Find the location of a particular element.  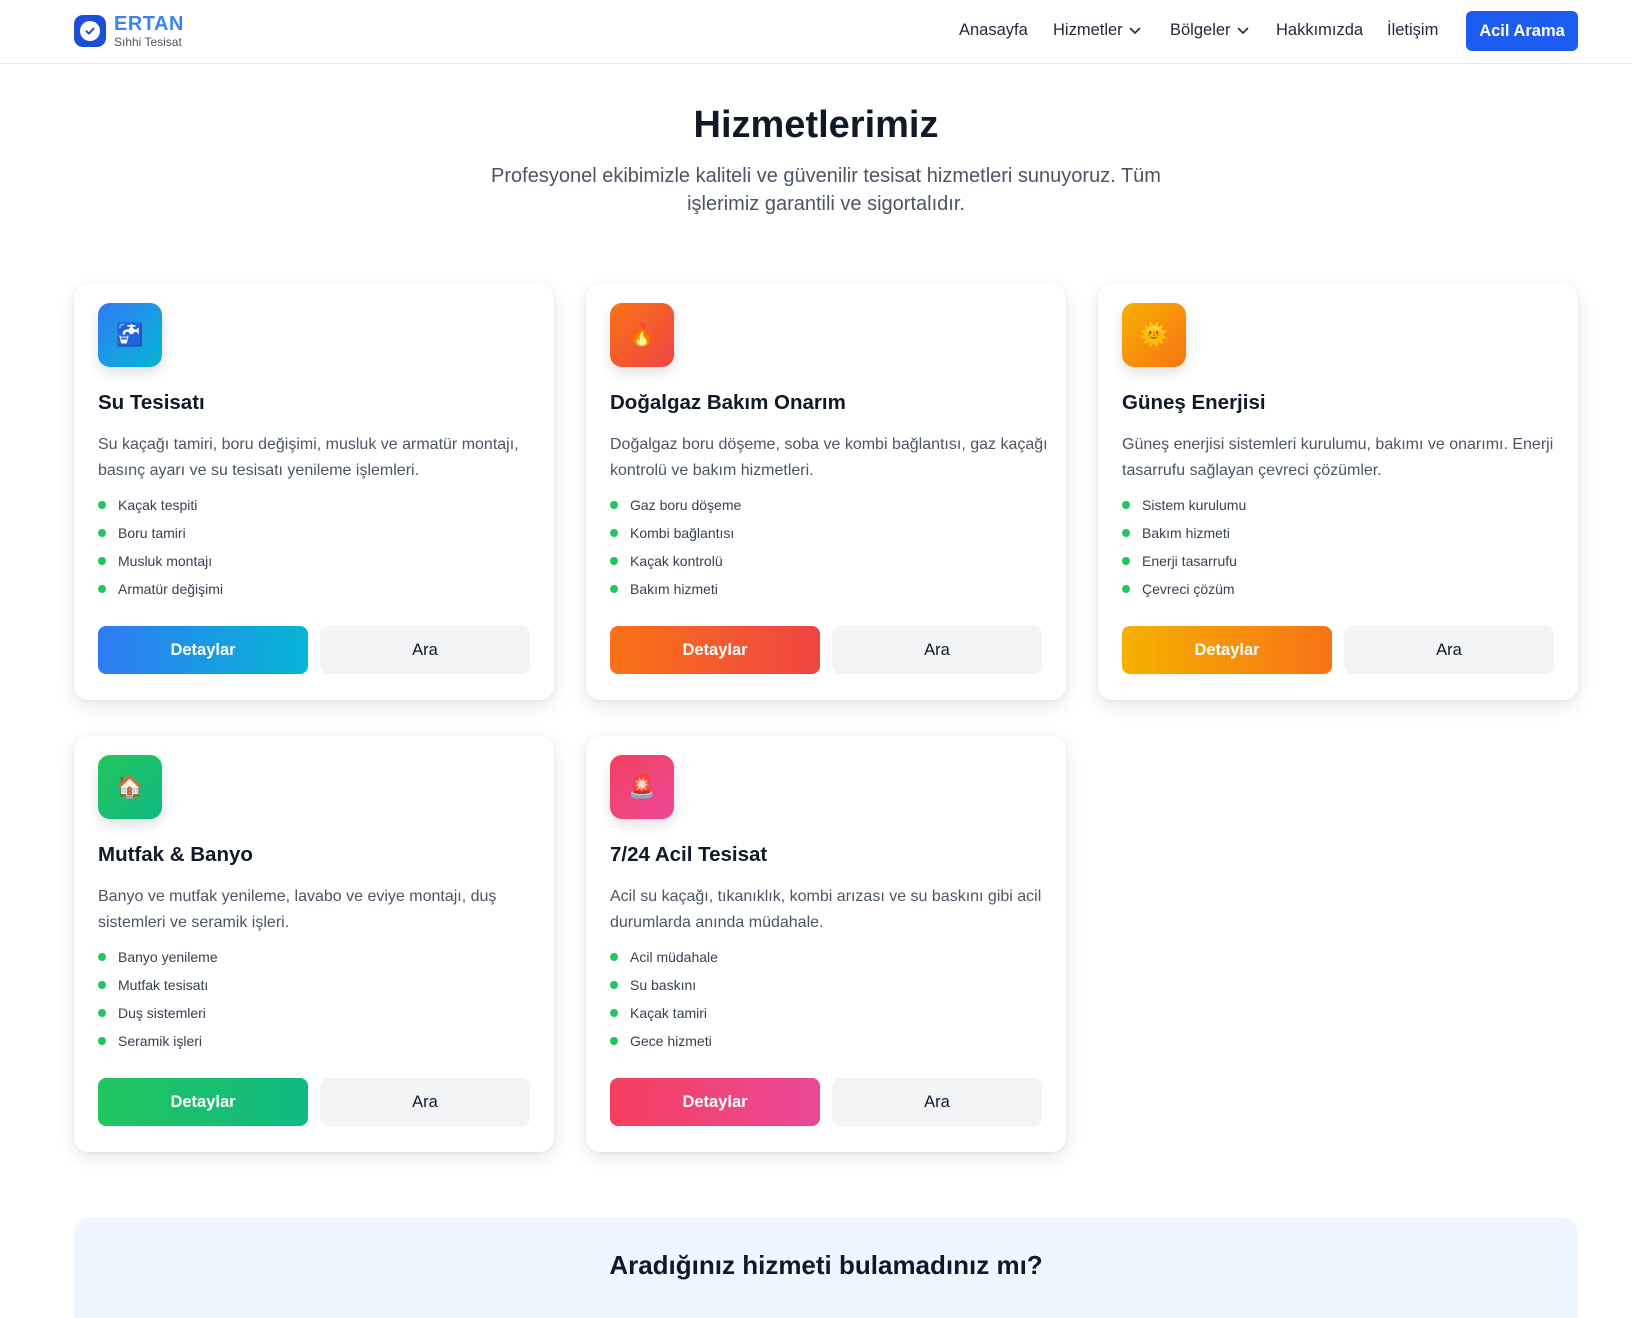

feature-item: Duş sistemleri is located at coordinates (158, 1013).